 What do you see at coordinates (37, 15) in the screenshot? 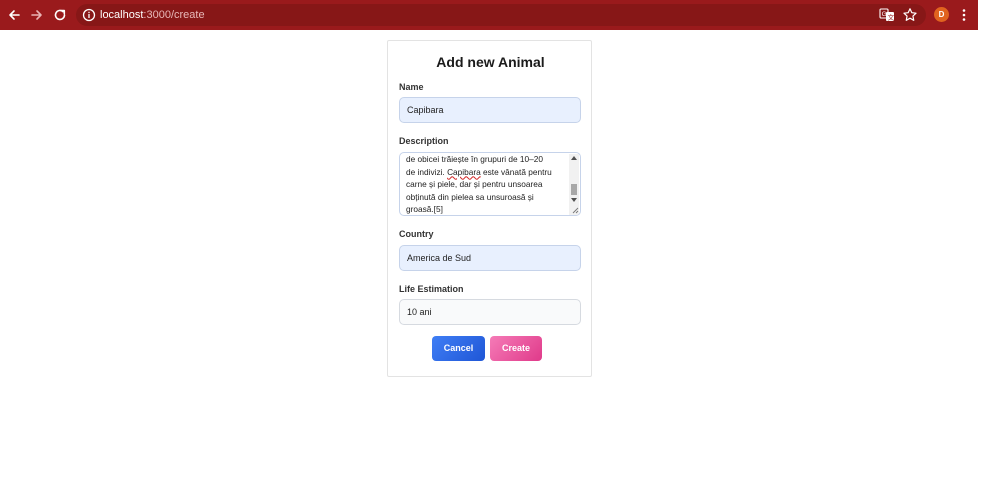
I see `forward-arrow-icon` at bounding box center [37, 15].